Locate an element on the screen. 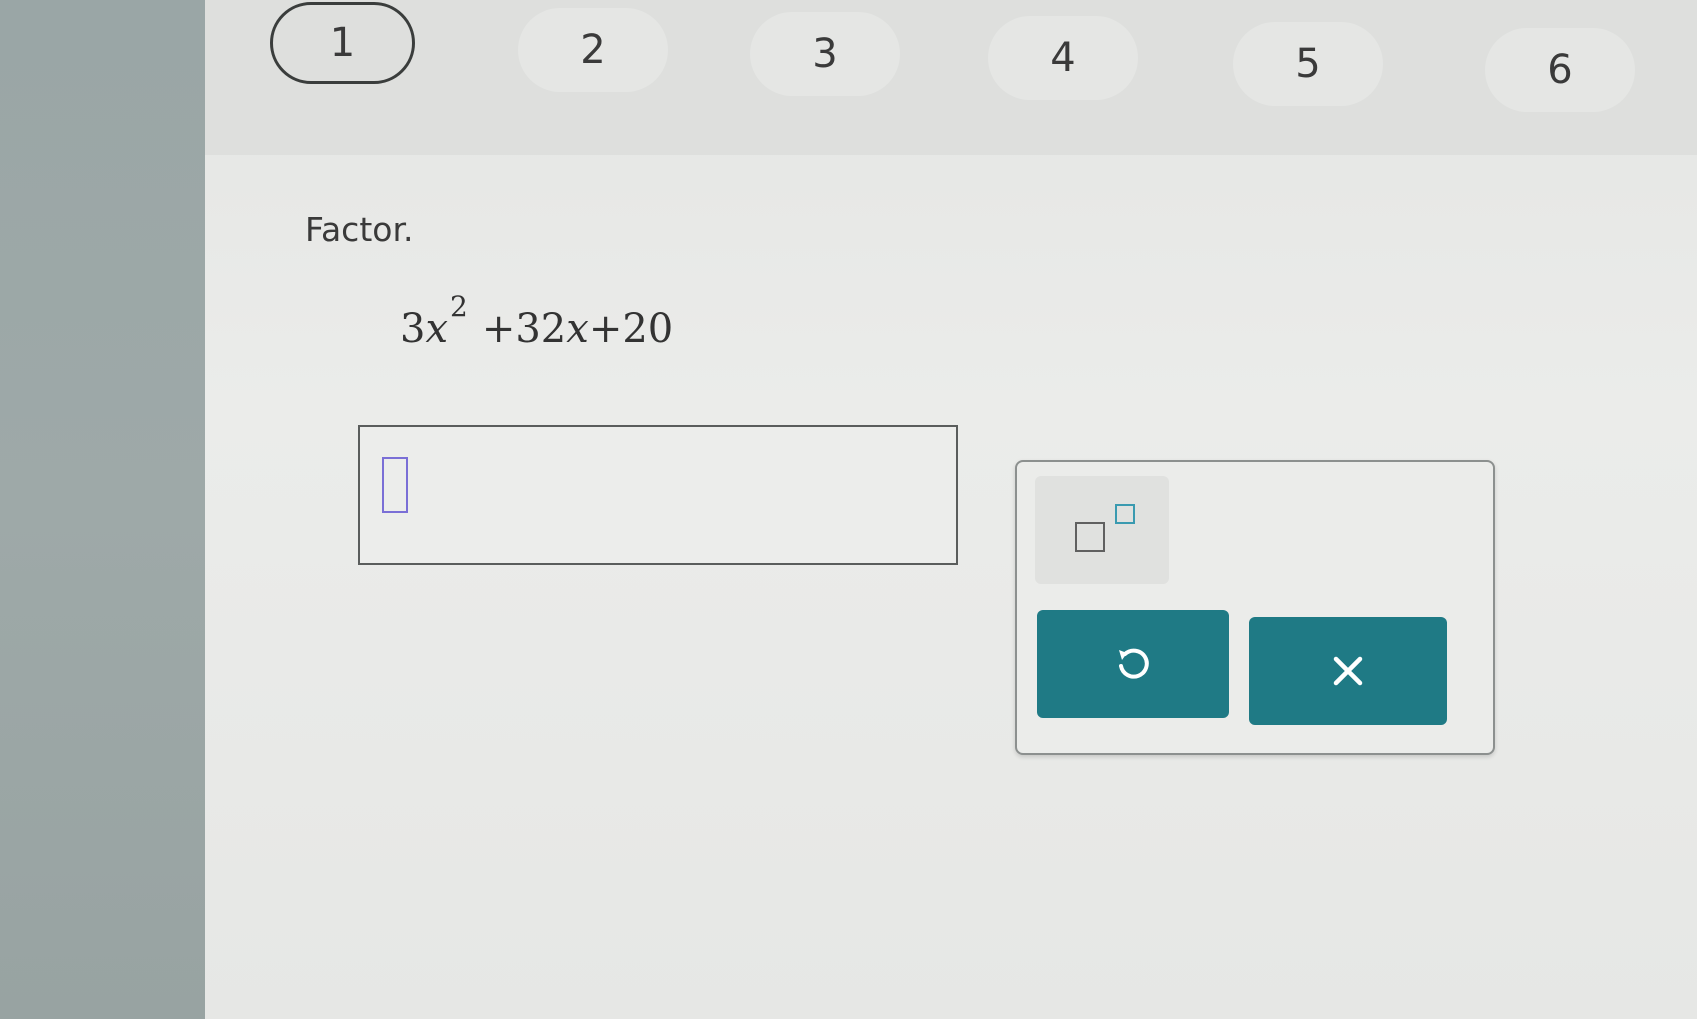 This screenshot has height=1019, width=1697. left-panel-strip is located at coordinates (102, 509).